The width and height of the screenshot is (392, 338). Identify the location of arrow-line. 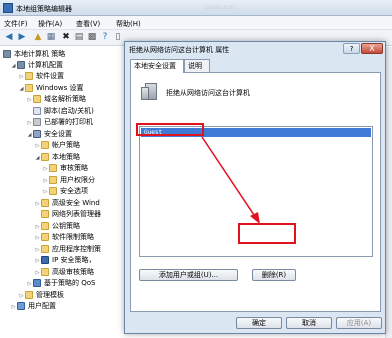
(229, 177).